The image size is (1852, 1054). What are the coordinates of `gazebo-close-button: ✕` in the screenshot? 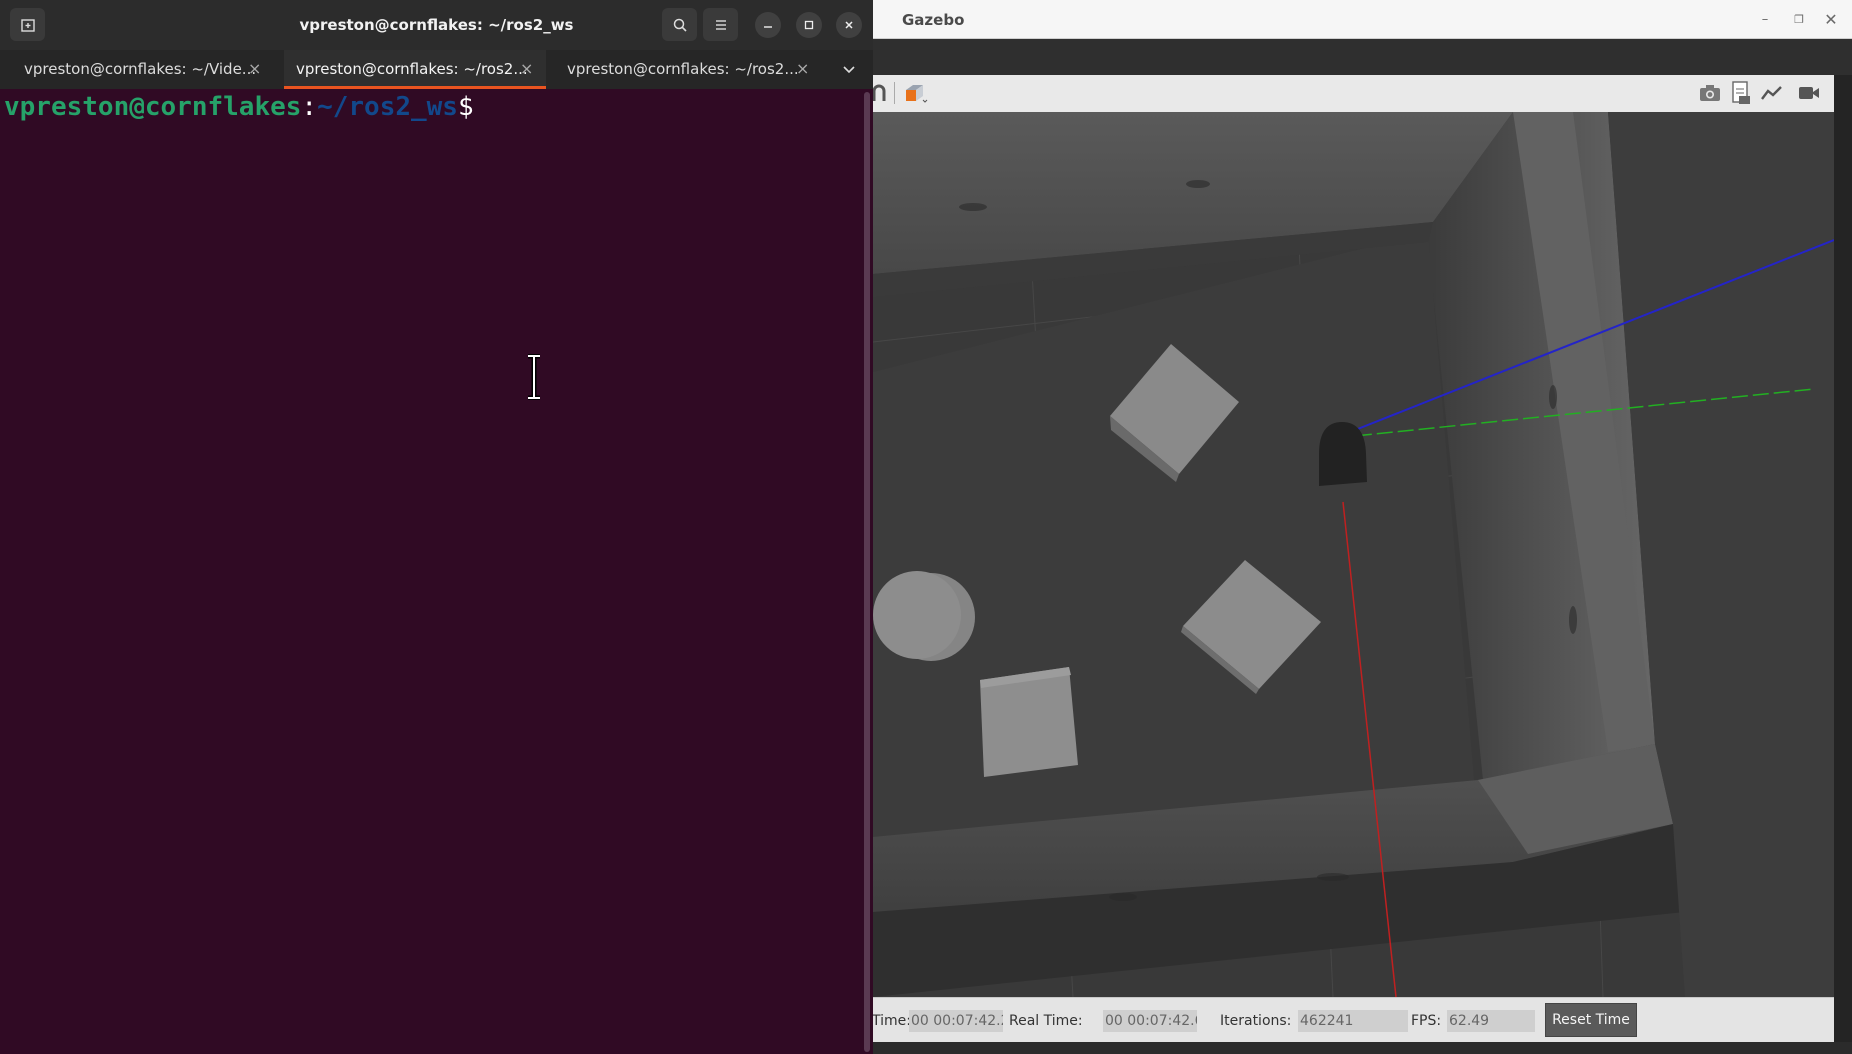 It's located at (1831, 19).